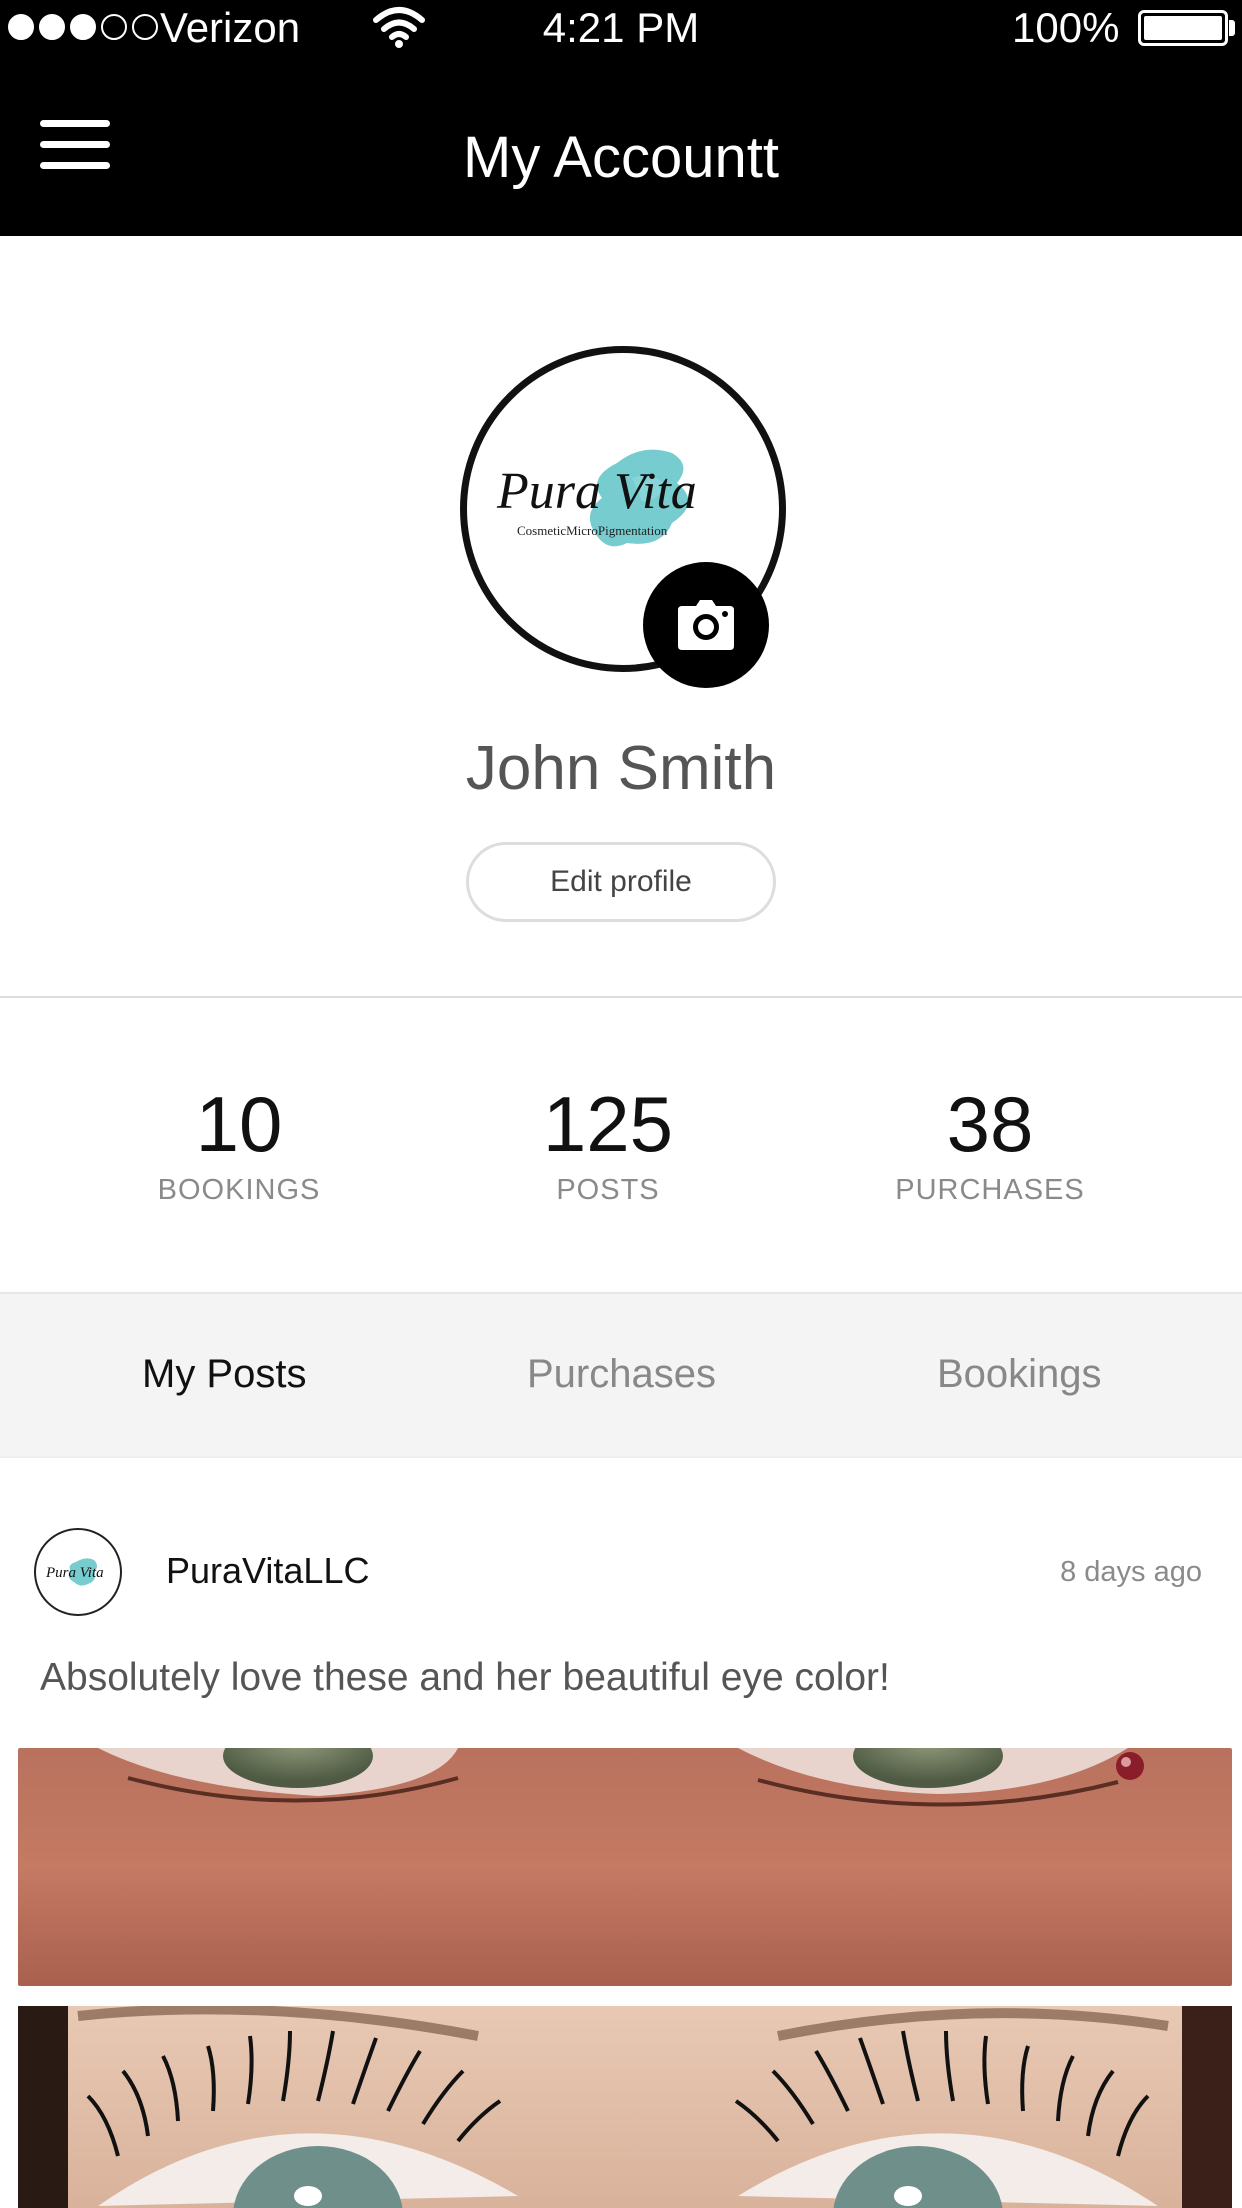  I want to click on tab-bar: My Posts Purchases Bookings, so click(621, 1376).